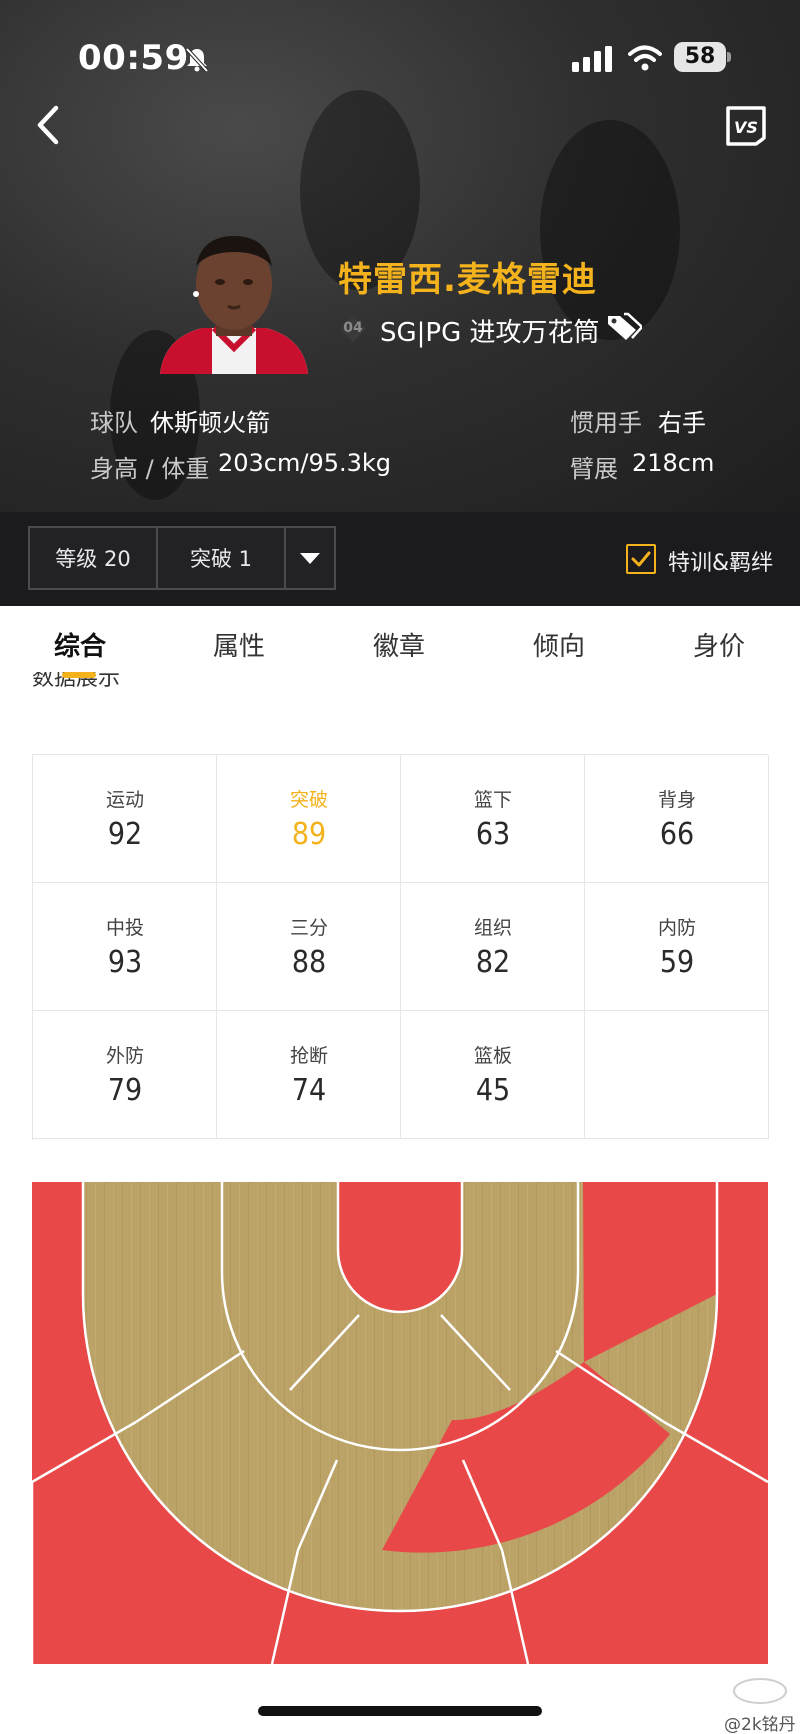 The height and width of the screenshot is (1734, 800). What do you see at coordinates (309, 1090) in the screenshot?
I see `stat-value: 74` at bounding box center [309, 1090].